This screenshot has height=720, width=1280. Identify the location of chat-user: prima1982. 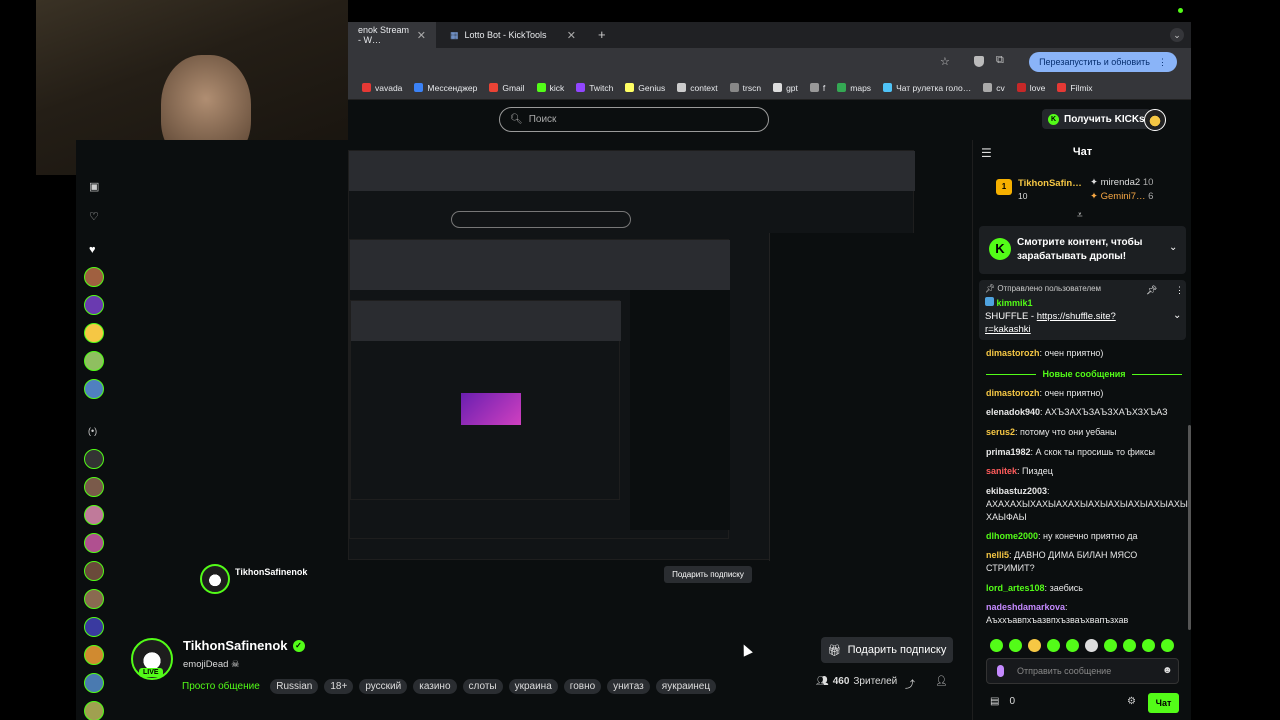
(1008, 452).